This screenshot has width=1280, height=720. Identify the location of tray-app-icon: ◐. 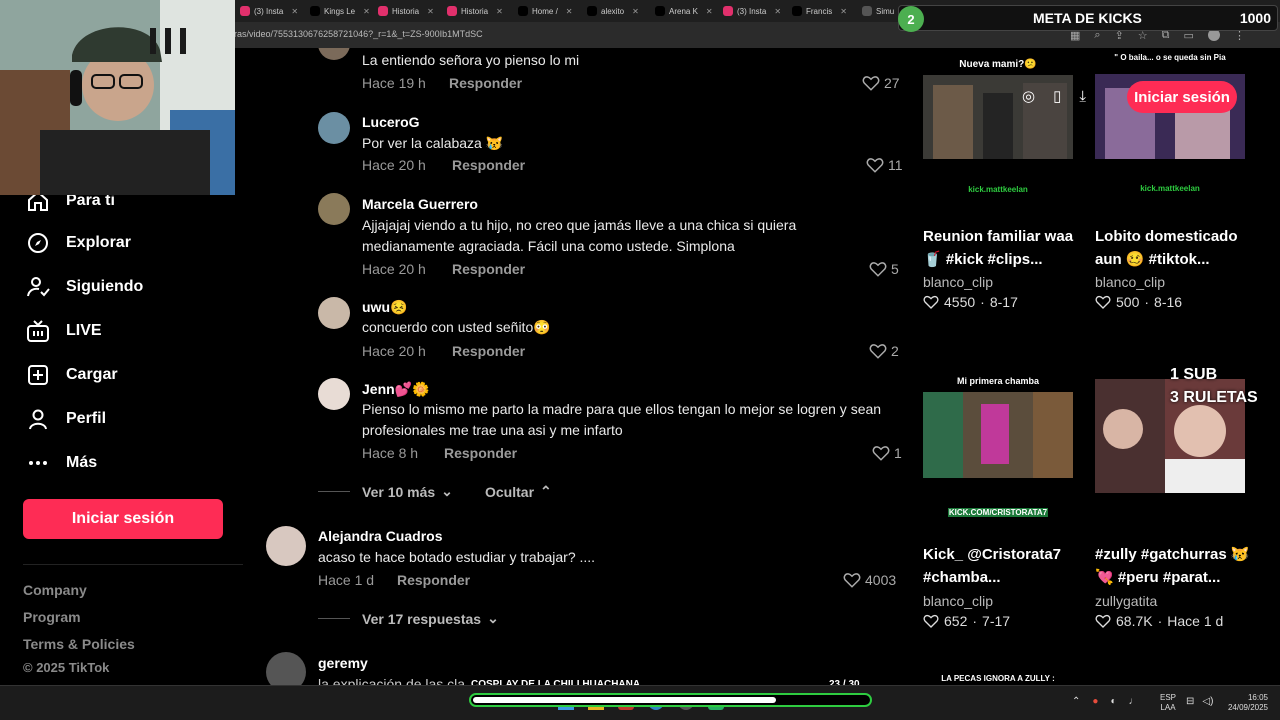
(1113, 701).